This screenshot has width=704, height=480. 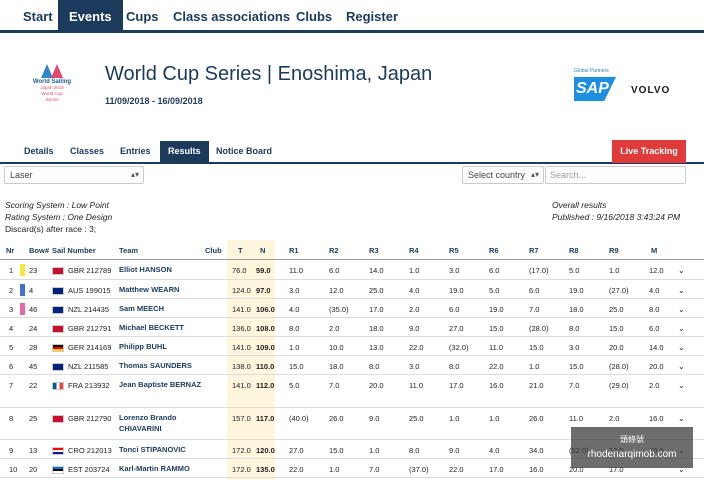 What do you see at coordinates (58, 367) in the screenshot?
I see `nzl-flag-icon` at bounding box center [58, 367].